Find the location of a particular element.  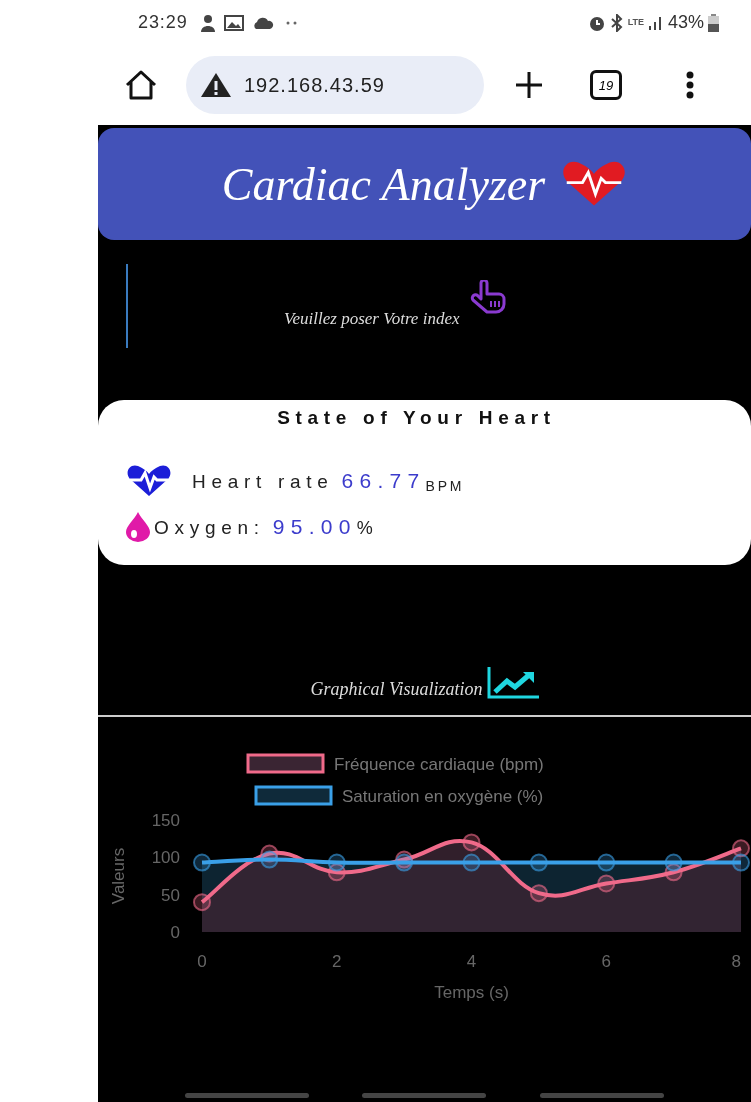

url-text: 192.168.43.59 is located at coordinates (314, 85).